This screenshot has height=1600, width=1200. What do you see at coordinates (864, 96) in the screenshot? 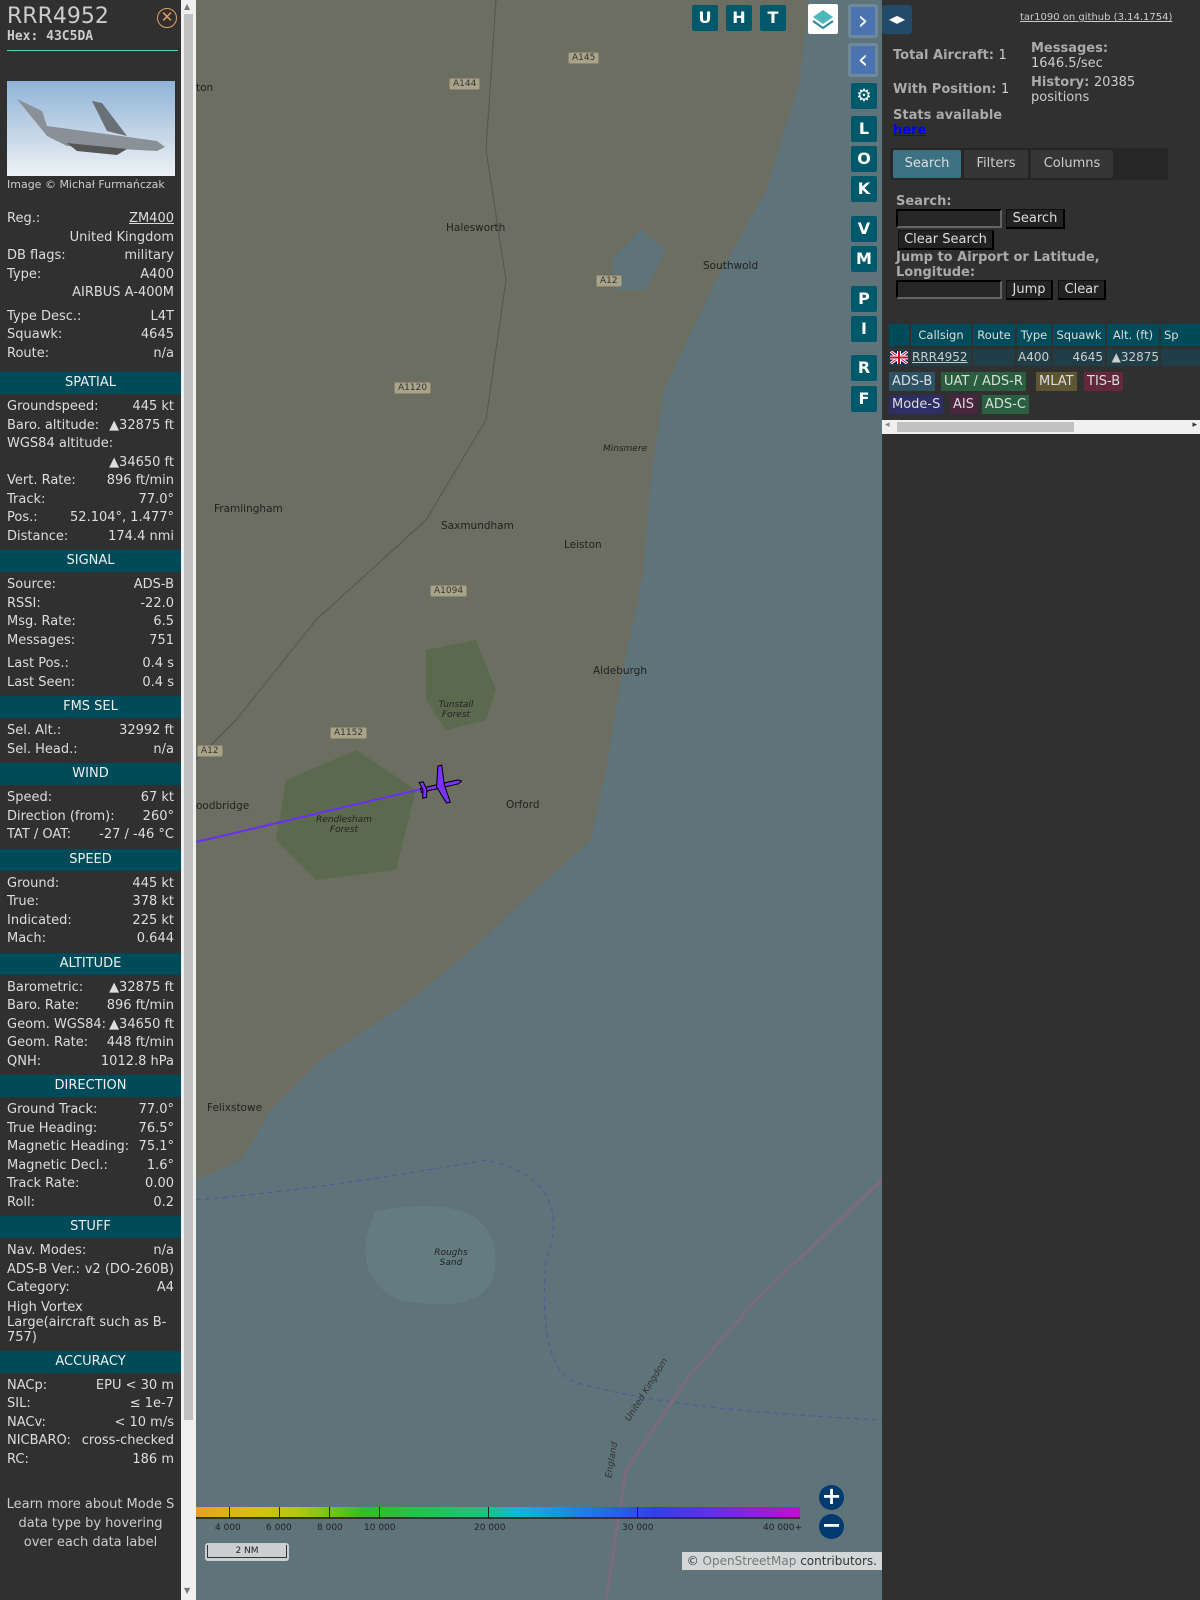
I see `settings-button: ⚙` at bounding box center [864, 96].